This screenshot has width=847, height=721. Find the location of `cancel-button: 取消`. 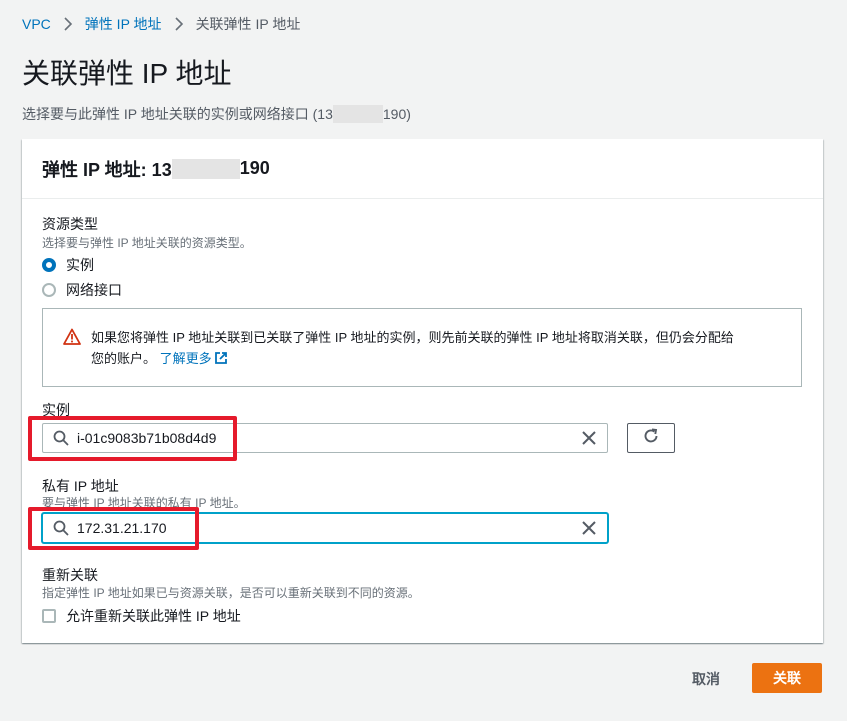

cancel-button: 取消 is located at coordinates (706, 679).